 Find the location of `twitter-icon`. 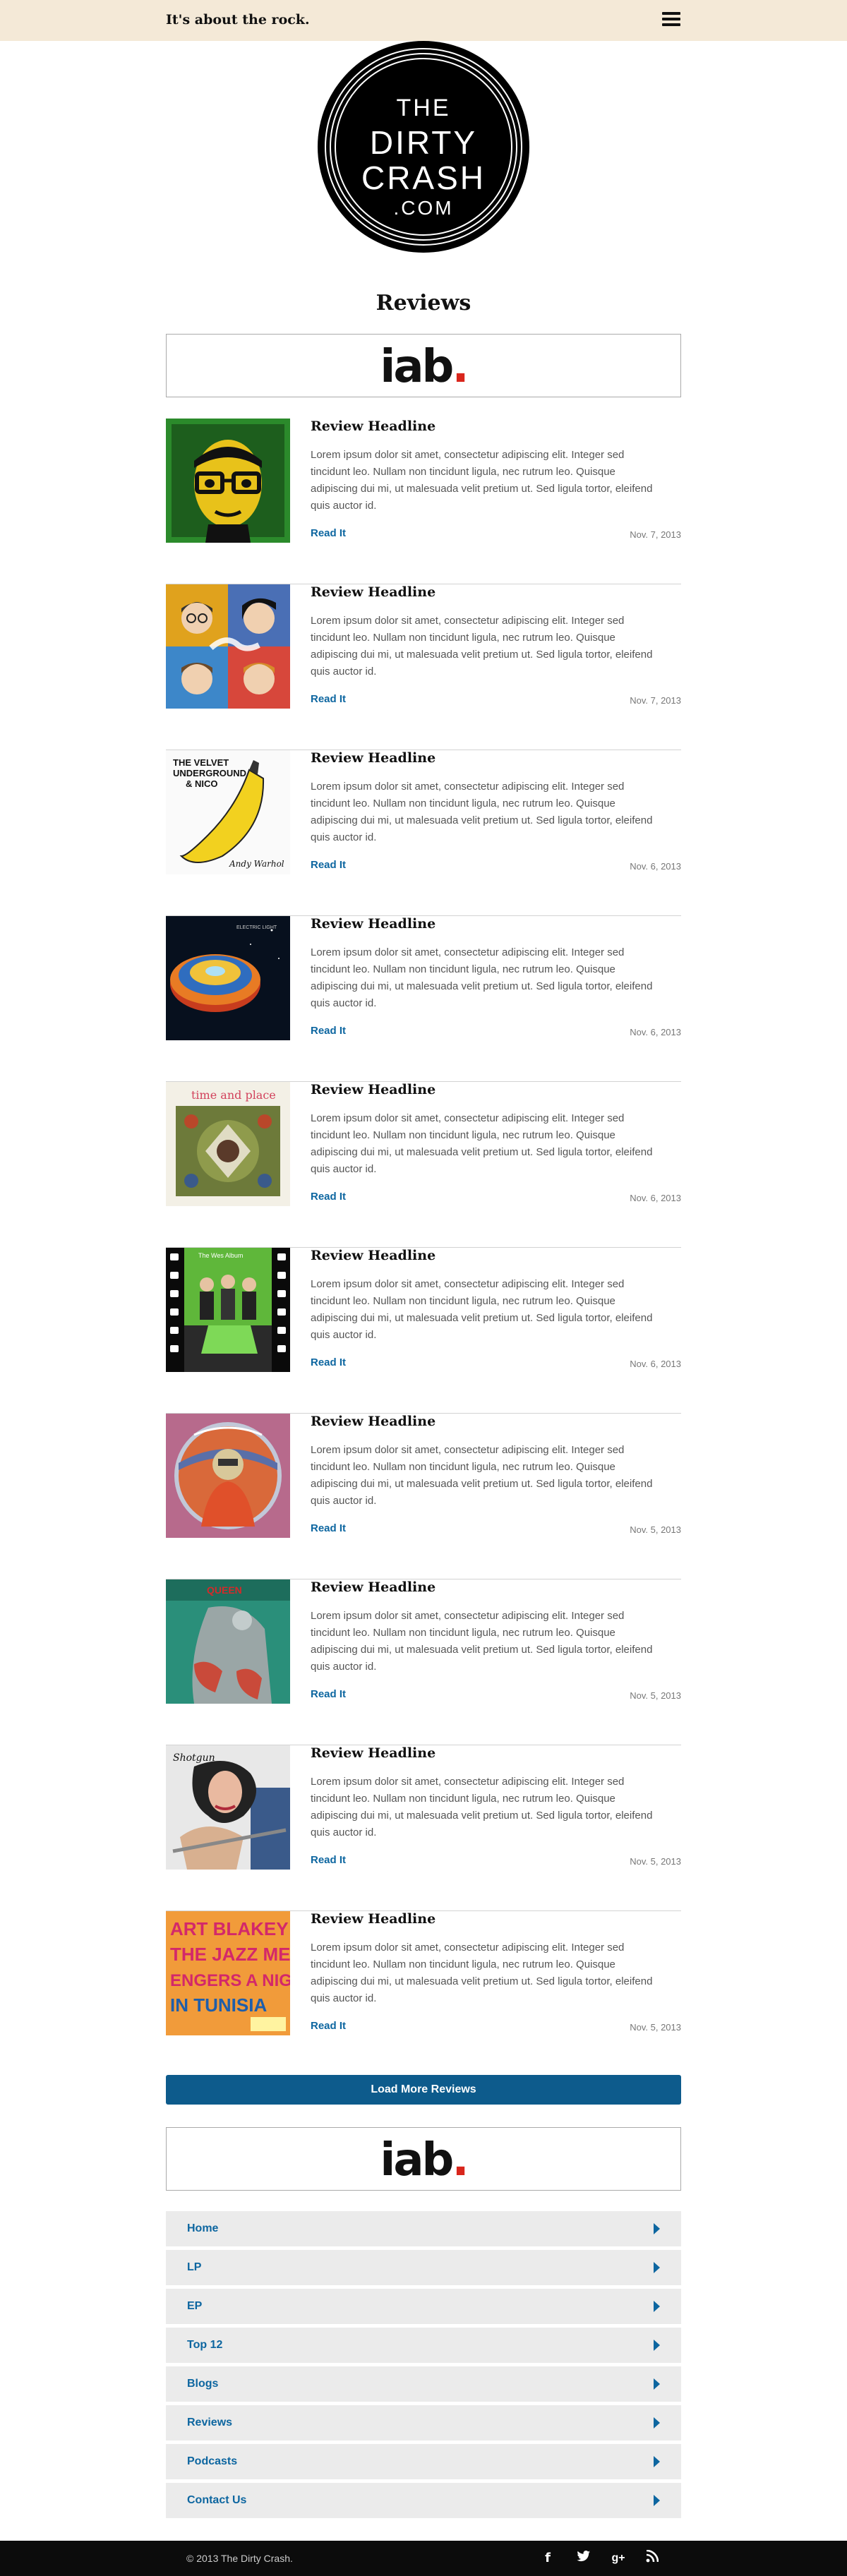

twitter-icon is located at coordinates (583, 2558).